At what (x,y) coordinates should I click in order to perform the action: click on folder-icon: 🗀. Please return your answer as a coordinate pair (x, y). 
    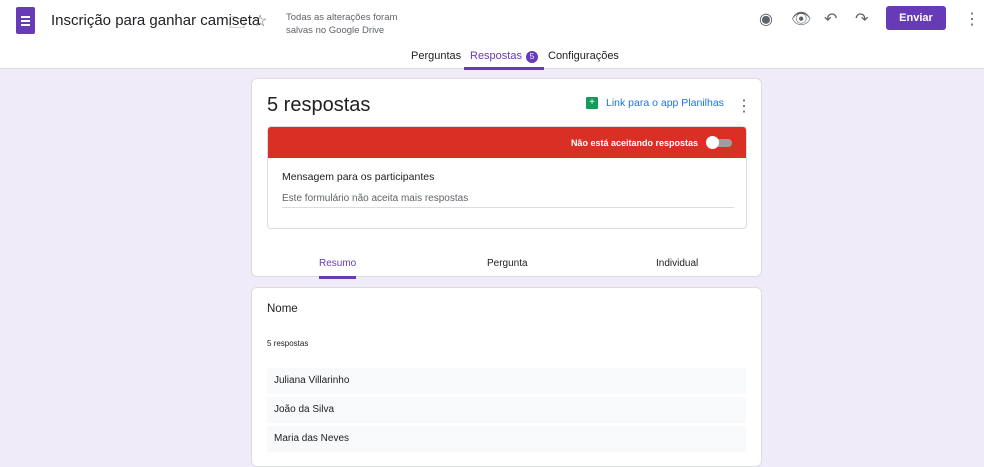
    Looking at the image, I should click on (237, 25).